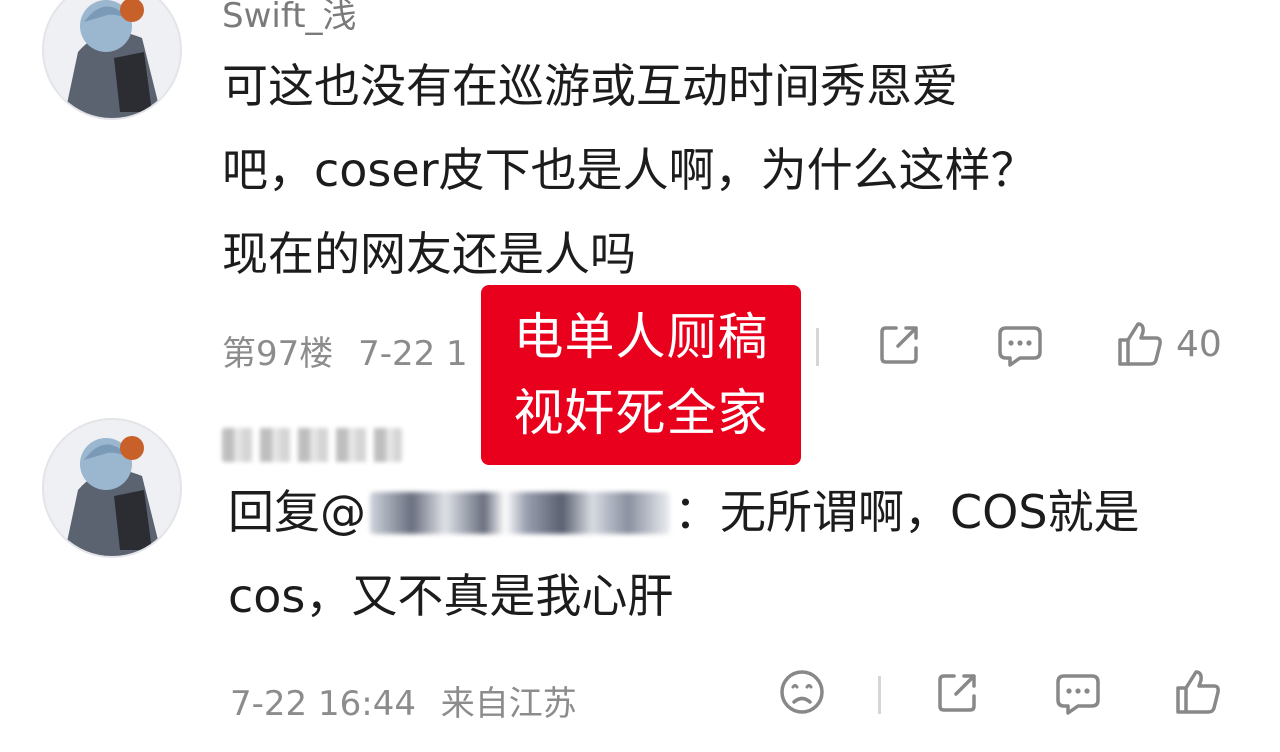 The width and height of the screenshot is (1280, 752). What do you see at coordinates (508, 704) in the screenshot?
I see `location: 来自江苏` at bounding box center [508, 704].